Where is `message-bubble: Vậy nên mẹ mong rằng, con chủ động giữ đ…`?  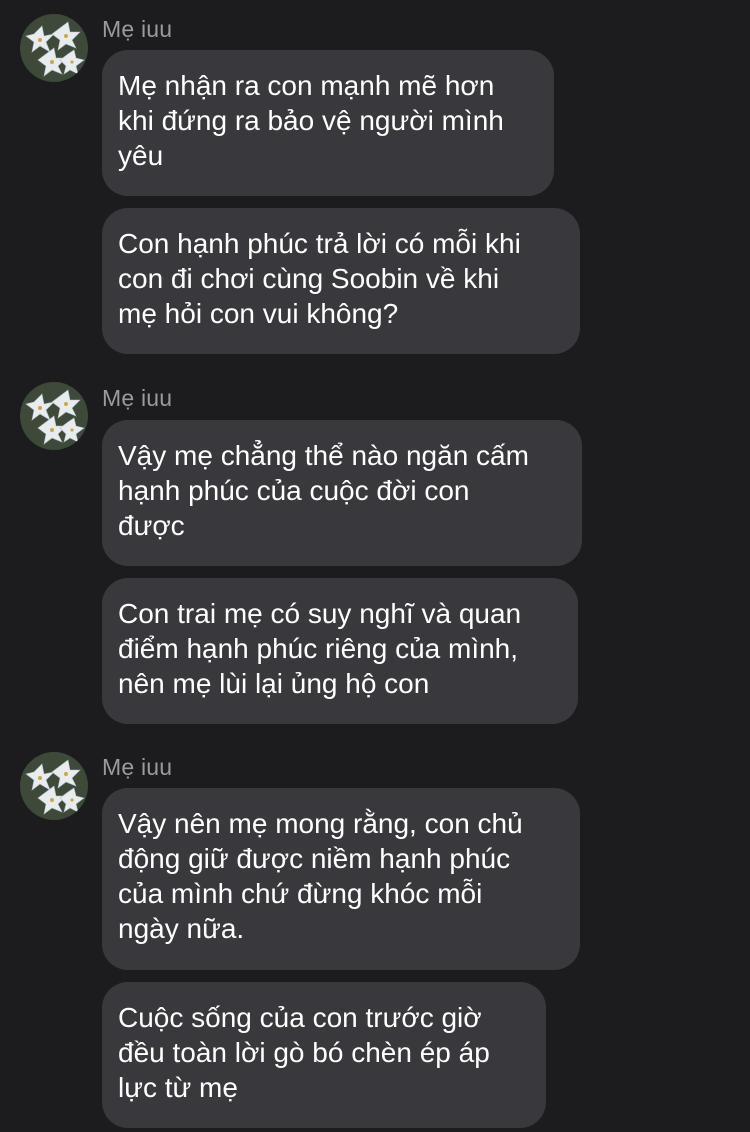 message-bubble: Vậy nên mẹ mong rằng, con chủ động giữ đ… is located at coordinates (341, 879).